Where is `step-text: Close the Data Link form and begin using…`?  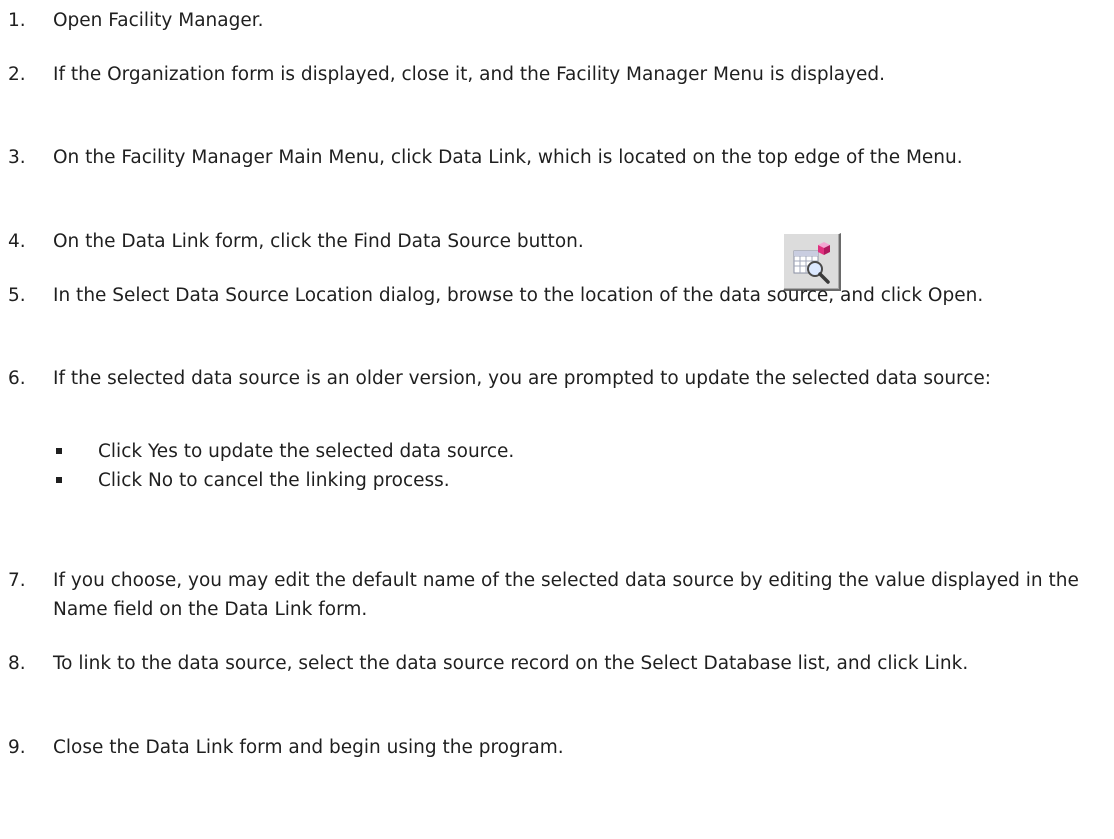
step-text: Close the Data Link form and begin using… is located at coordinates (308, 747).